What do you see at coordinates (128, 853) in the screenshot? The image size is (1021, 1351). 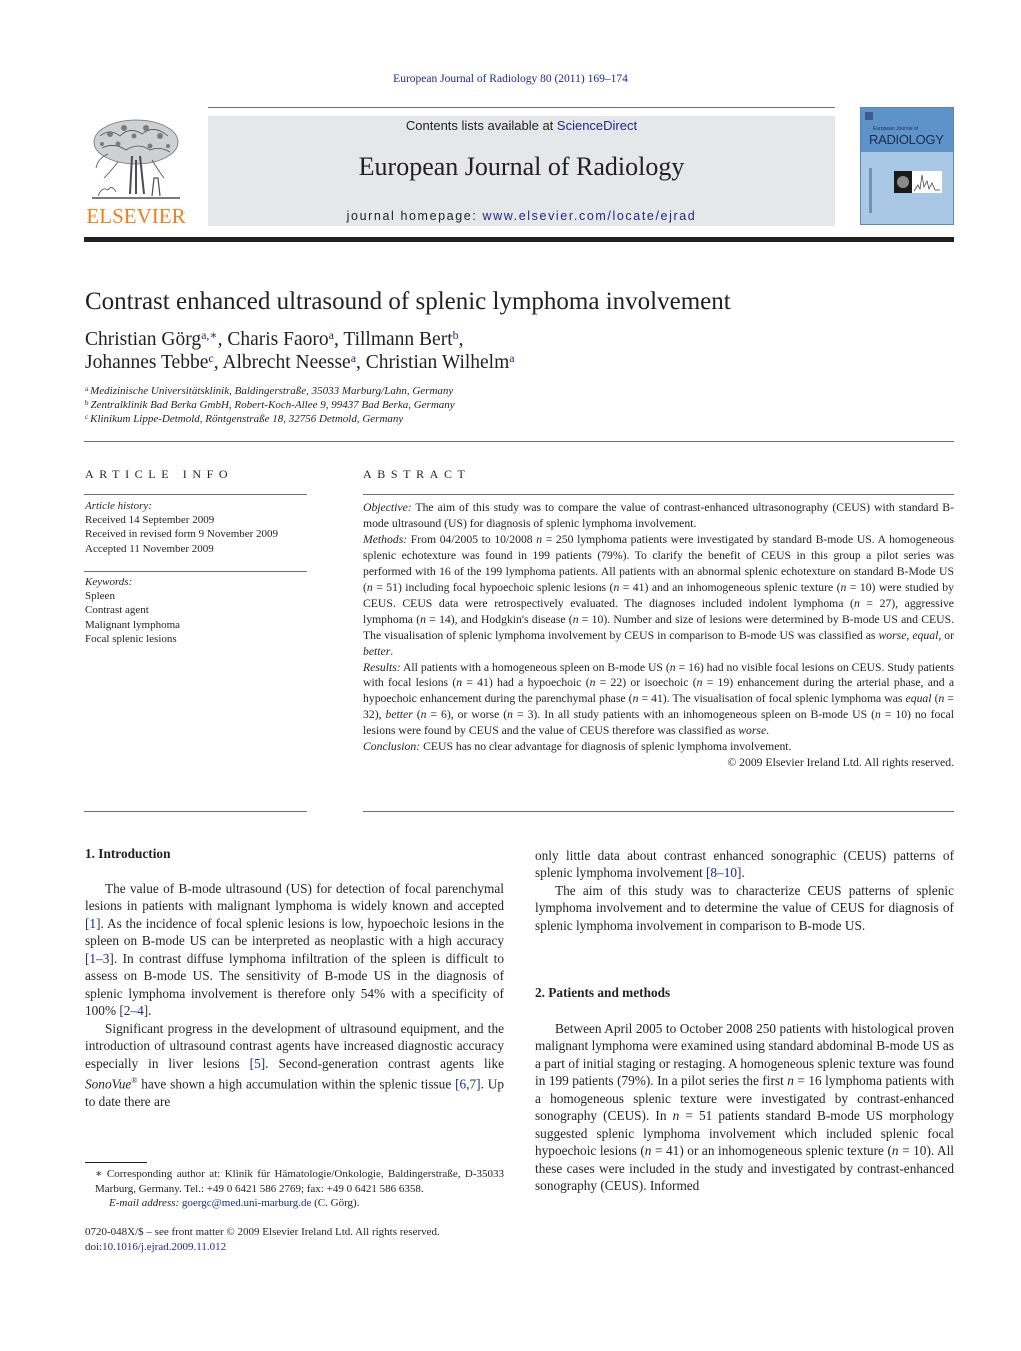 I see `section-heading-introduction: 1. Introduction` at bounding box center [128, 853].